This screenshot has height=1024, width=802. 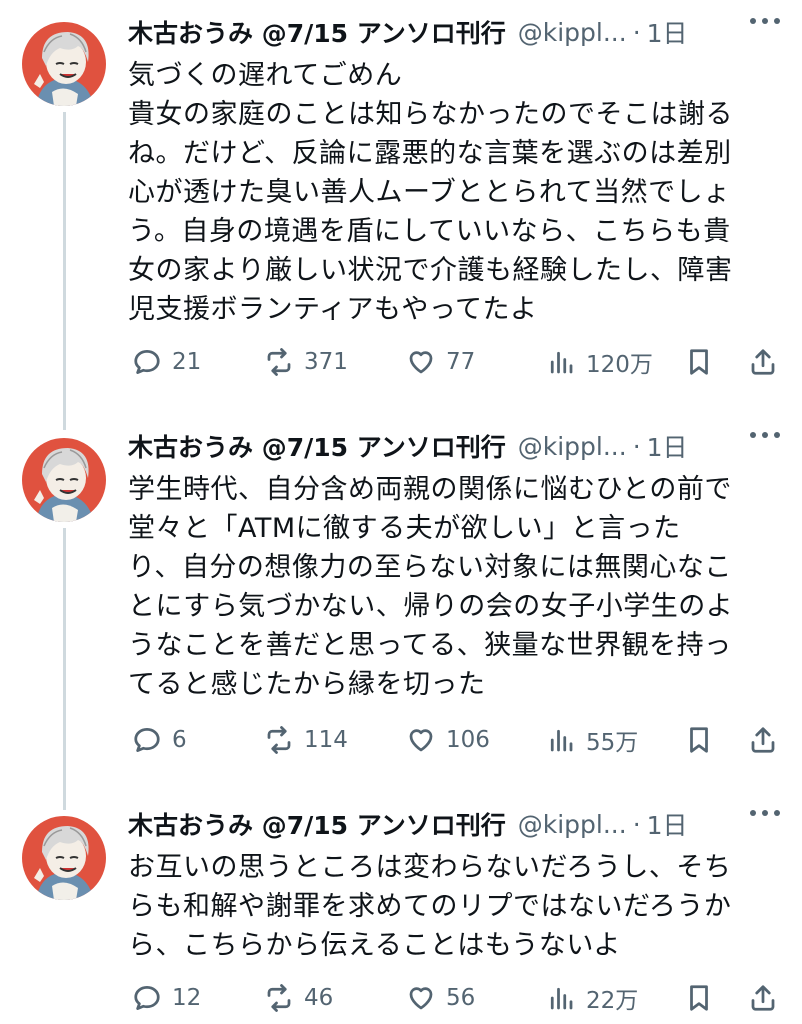 I want to click on tweet-text-line: とにすら気づかない、帰りの会の女子小学生のよ, so click(x=431, y=606).